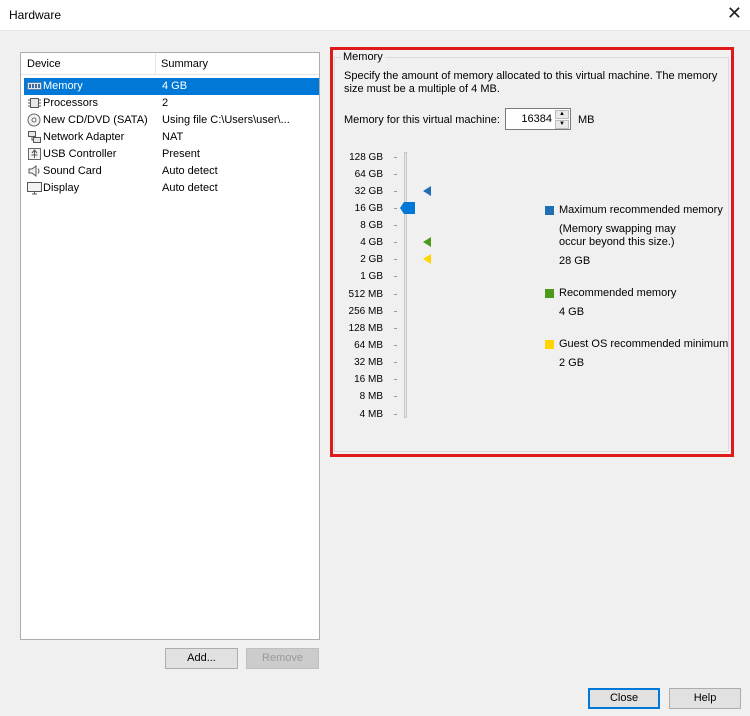 This screenshot has width=750, height=716. I want to click on scale-label: 32 MB, so click(368, 362).